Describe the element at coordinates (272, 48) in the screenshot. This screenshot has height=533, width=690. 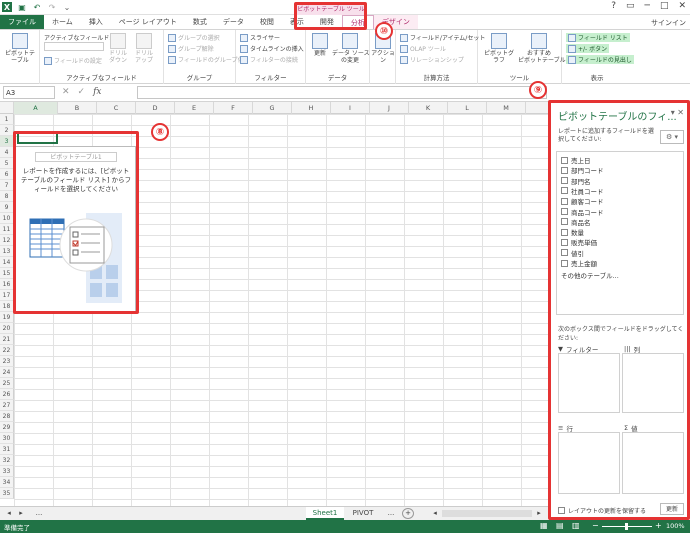
I see `timeline-button: タイムラインの挿入` at that location.